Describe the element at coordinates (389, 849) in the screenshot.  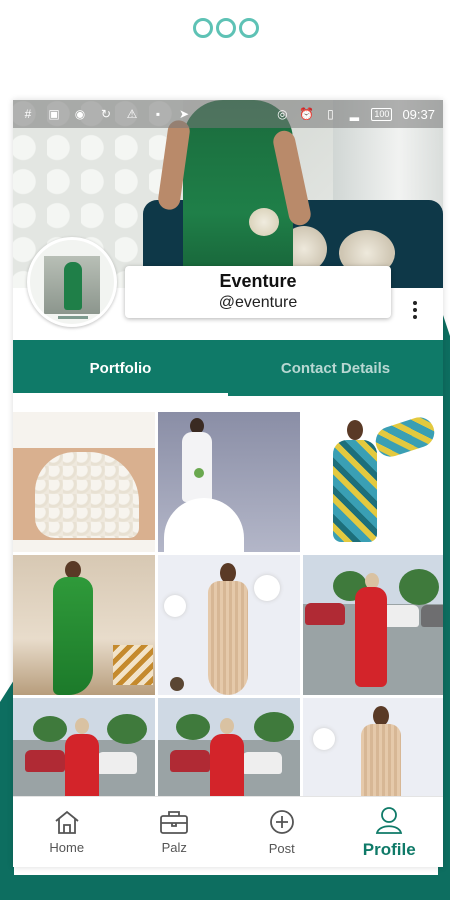
I see `nav-profile-label: Profile` at that location.